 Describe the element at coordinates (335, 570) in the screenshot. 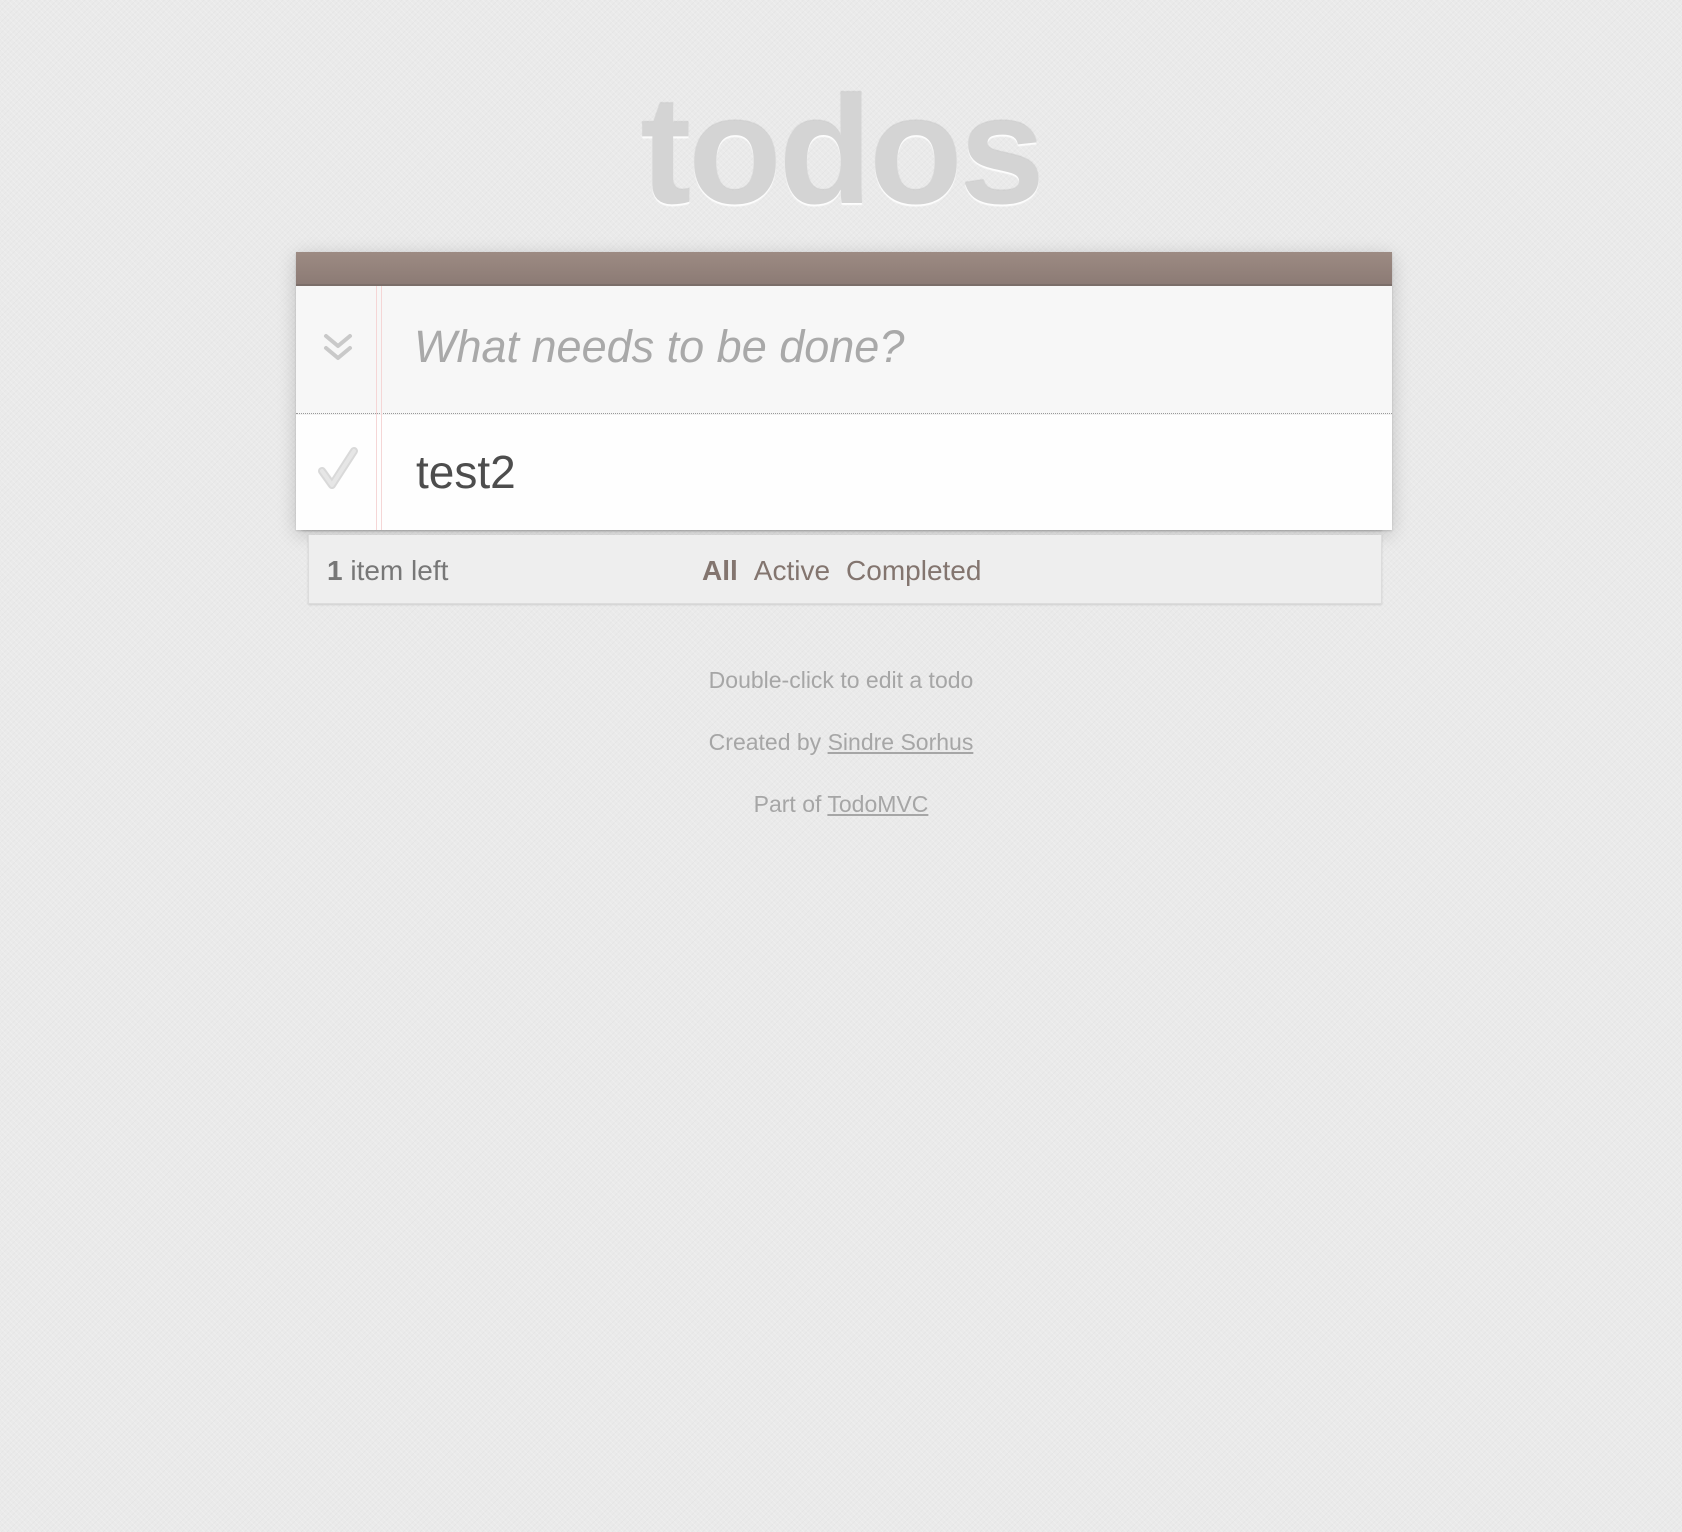

I see `todo-count-number: 1` at that location.